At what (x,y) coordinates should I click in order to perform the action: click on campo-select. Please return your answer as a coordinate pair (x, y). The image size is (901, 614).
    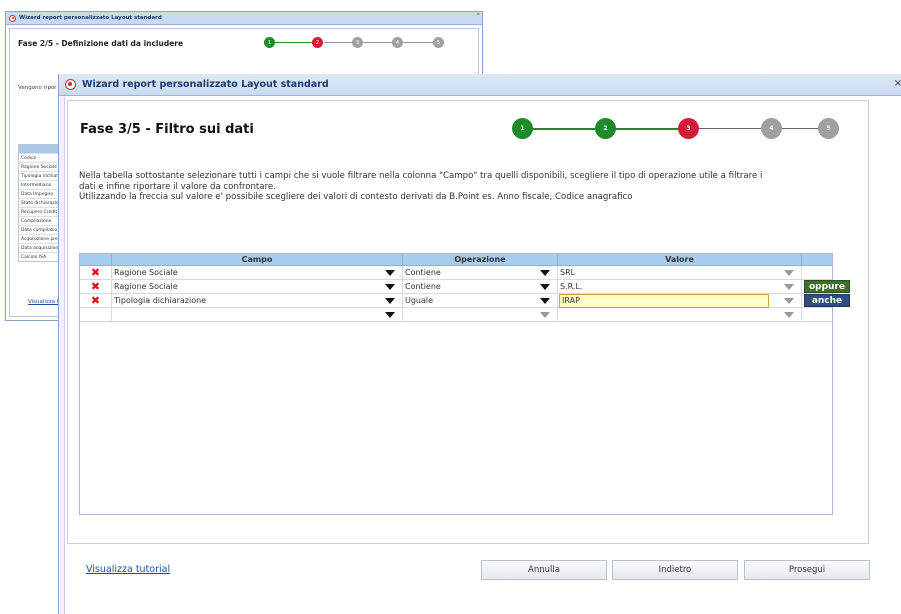
    Looking at the image, I should click on (257, 314).